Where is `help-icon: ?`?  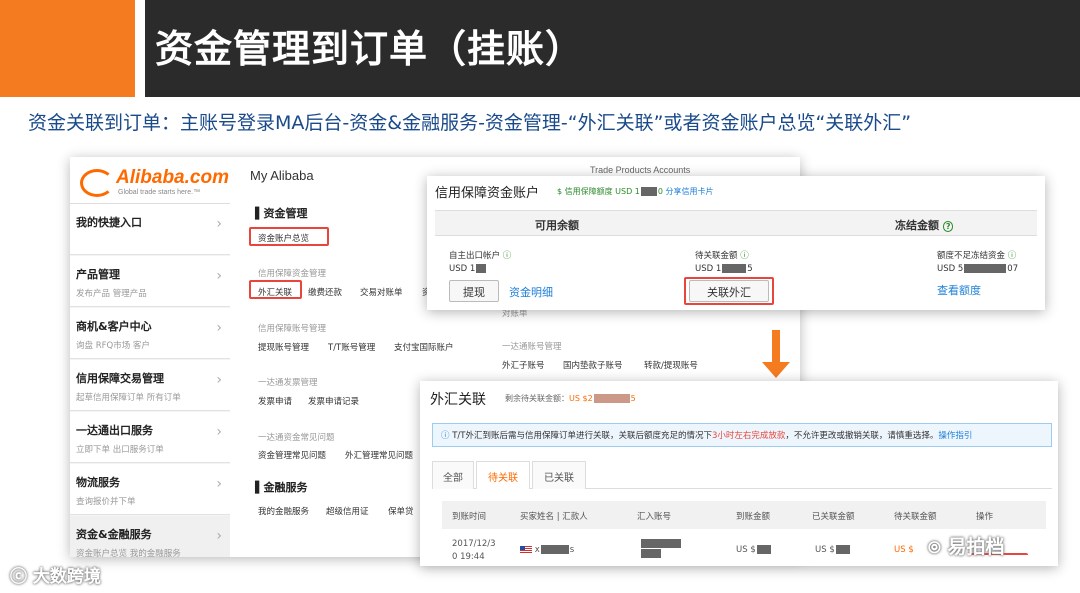
help-icon: ? is located at coordinates (948, 226).